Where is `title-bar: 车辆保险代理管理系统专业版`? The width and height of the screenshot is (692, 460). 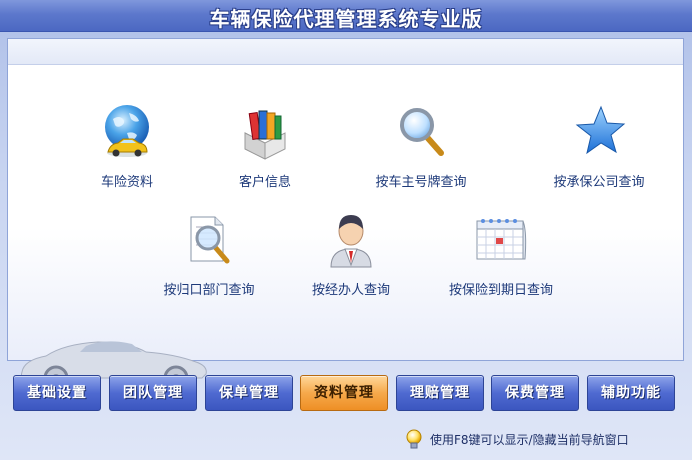
title-bar: 车辆保险代理管理系统专业版 is located at coordinates (346, 16).